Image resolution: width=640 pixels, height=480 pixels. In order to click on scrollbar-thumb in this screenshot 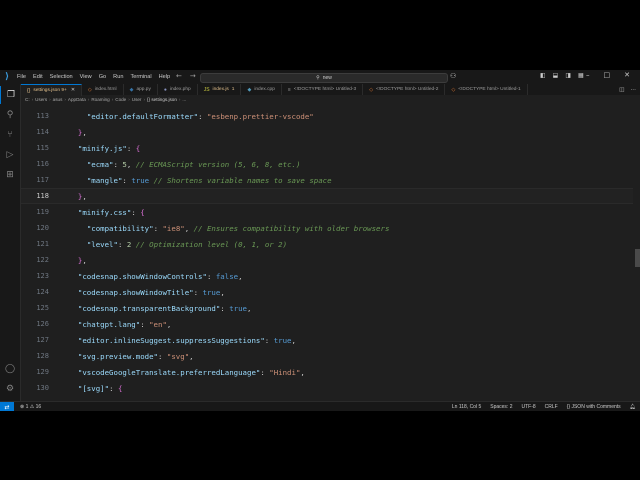, I will do `click(637, 258)`.